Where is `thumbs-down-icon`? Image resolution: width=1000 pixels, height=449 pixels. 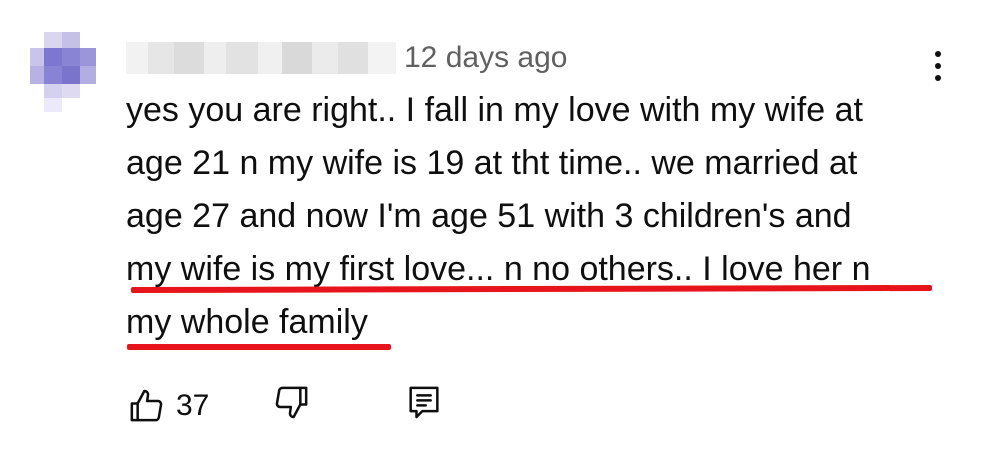
thumbs-down-icon is located at coordinates (292, 402).